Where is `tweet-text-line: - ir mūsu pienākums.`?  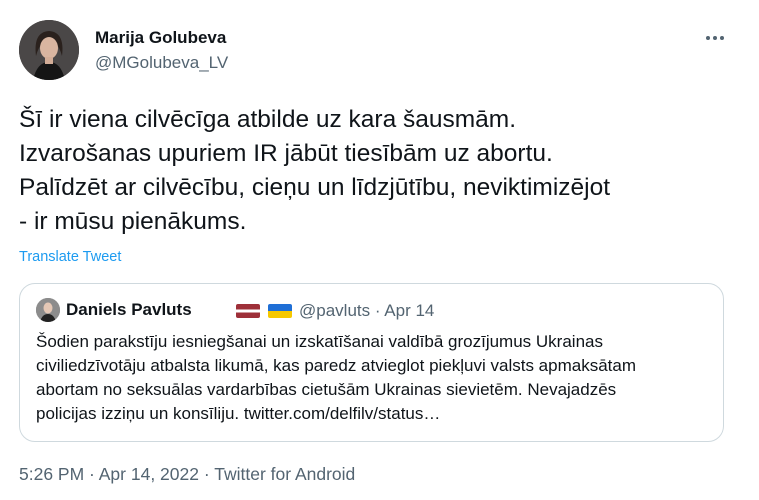
tweet-text-line: - ir mūsu pienākums. is located at coordinates (133, 221).